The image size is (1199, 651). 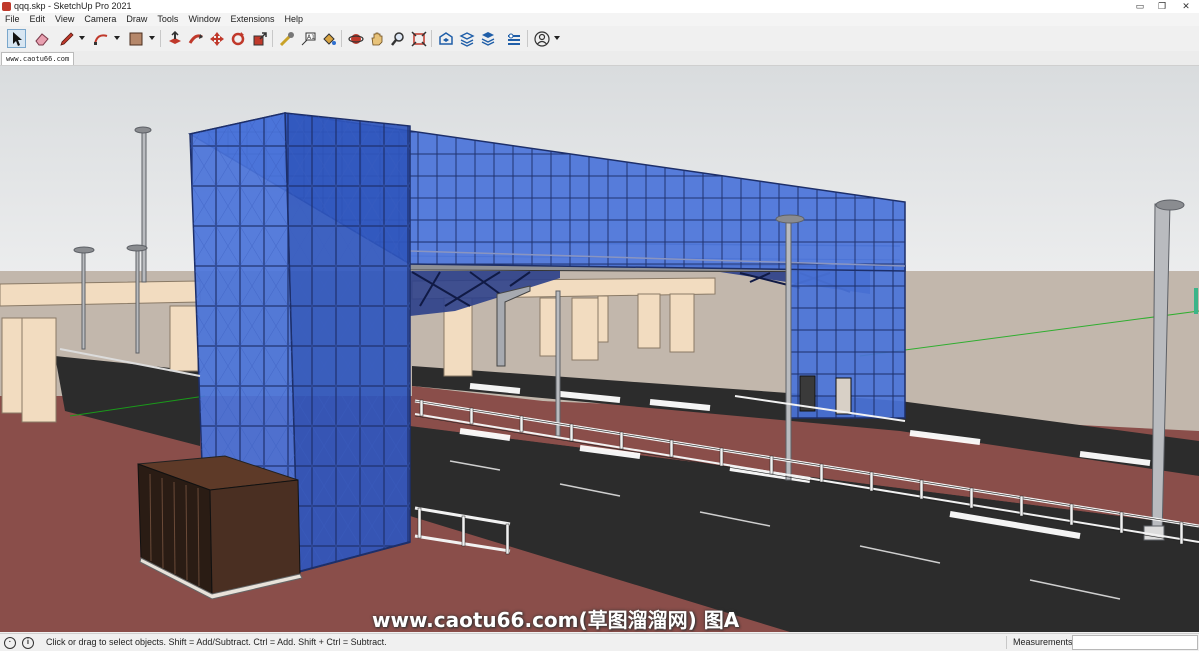 I want to click on paint-bucket-icon, so click(x=329, y=38).